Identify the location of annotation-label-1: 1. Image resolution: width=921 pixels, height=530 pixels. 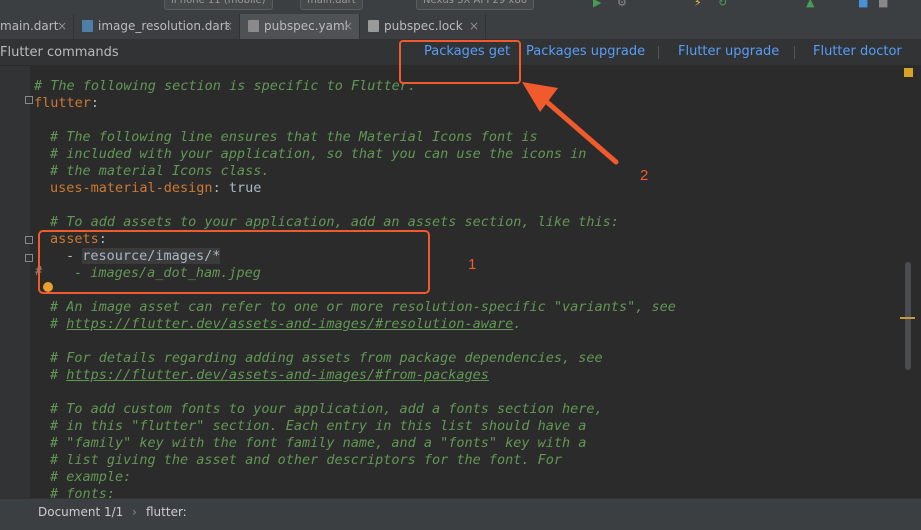
(472, 264).